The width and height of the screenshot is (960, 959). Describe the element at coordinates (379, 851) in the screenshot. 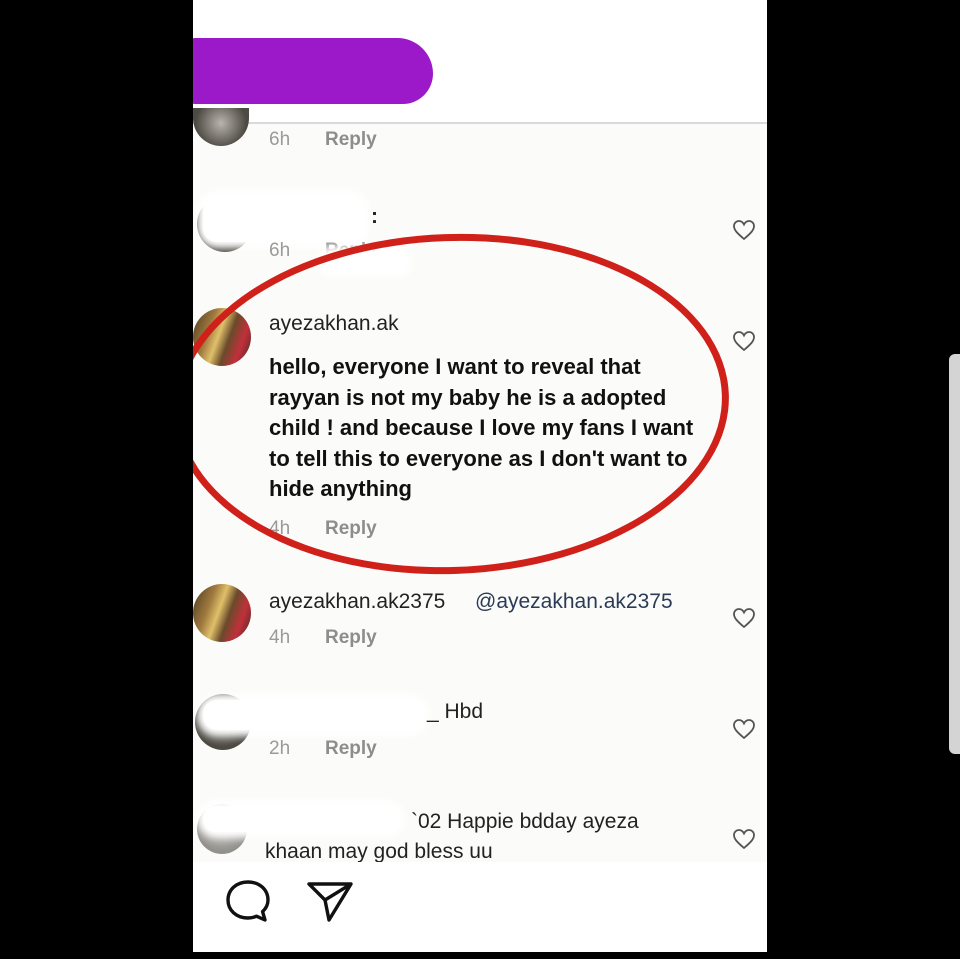

I see `comment-text: khaan may god bless uu` at that location.